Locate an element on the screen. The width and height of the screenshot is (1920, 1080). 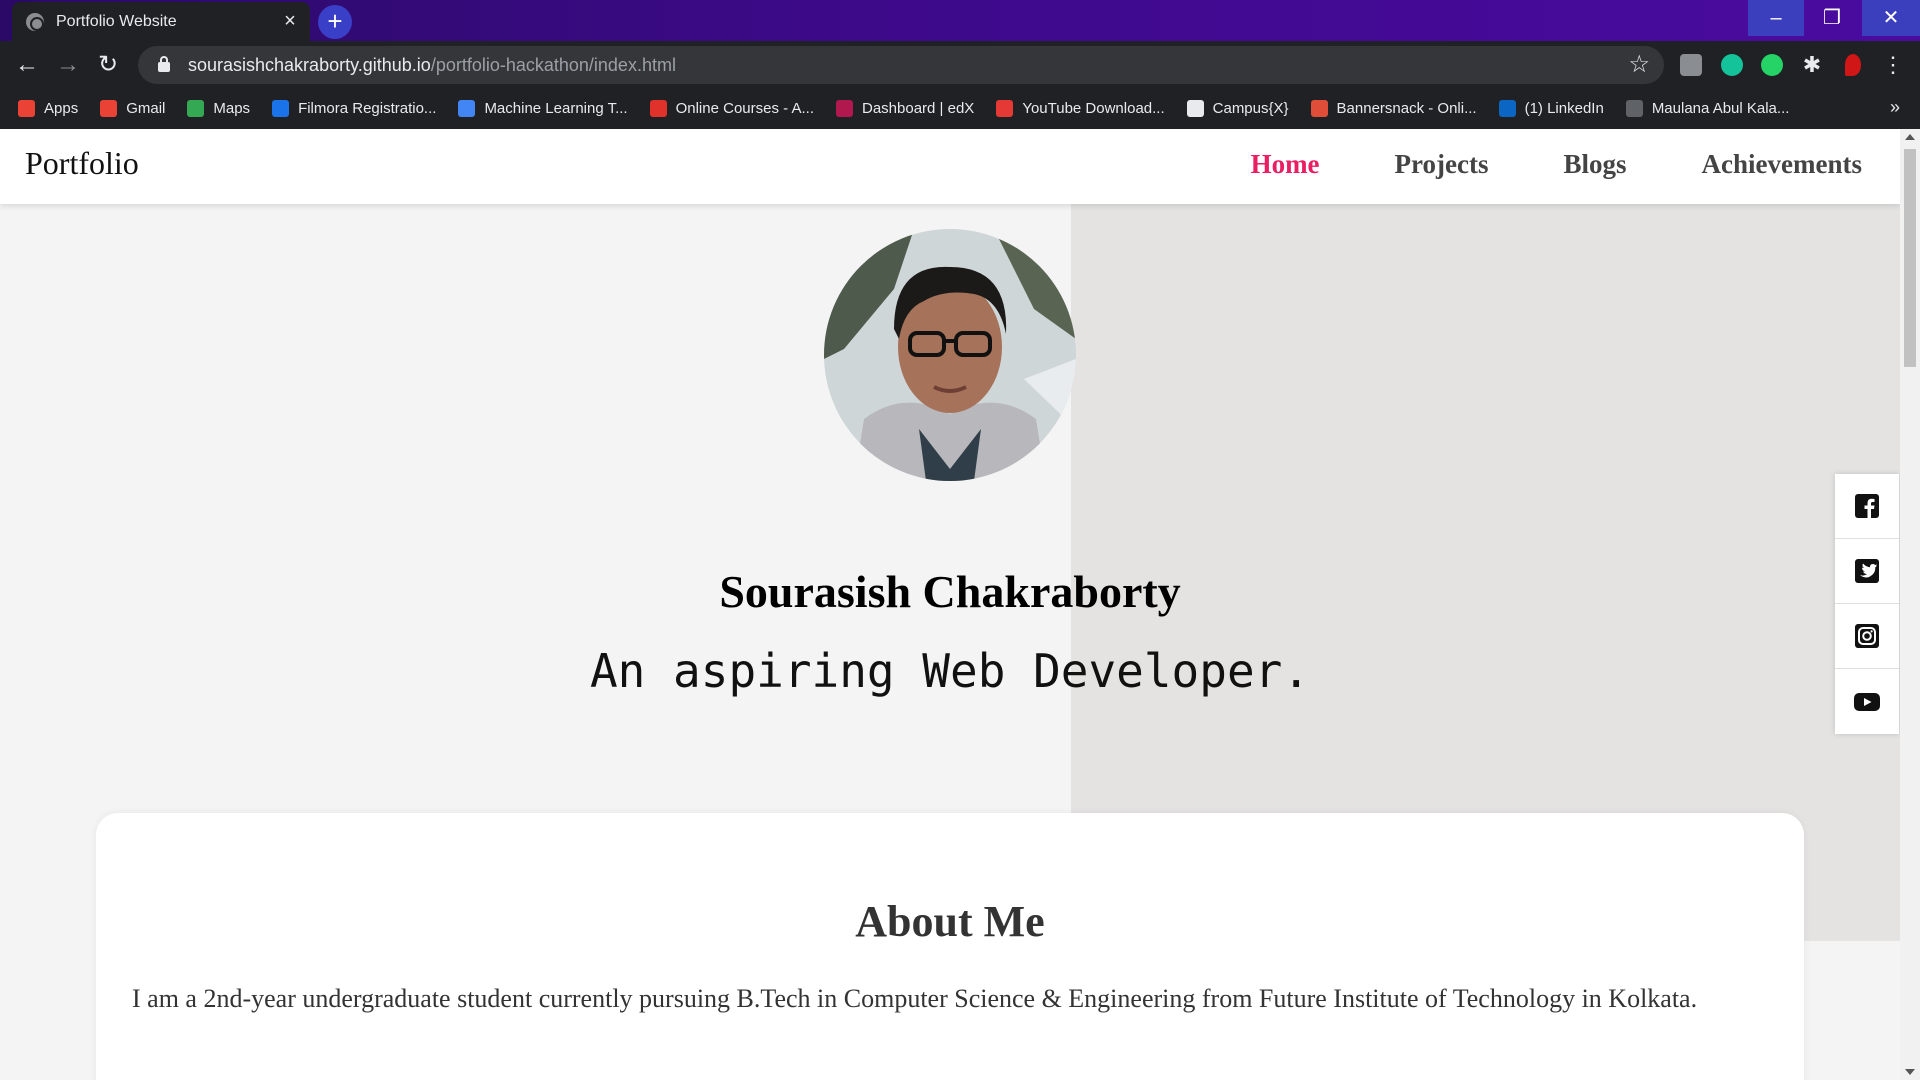
bookmark-star-icon: ☆ is located at coordinates (1639, 64).